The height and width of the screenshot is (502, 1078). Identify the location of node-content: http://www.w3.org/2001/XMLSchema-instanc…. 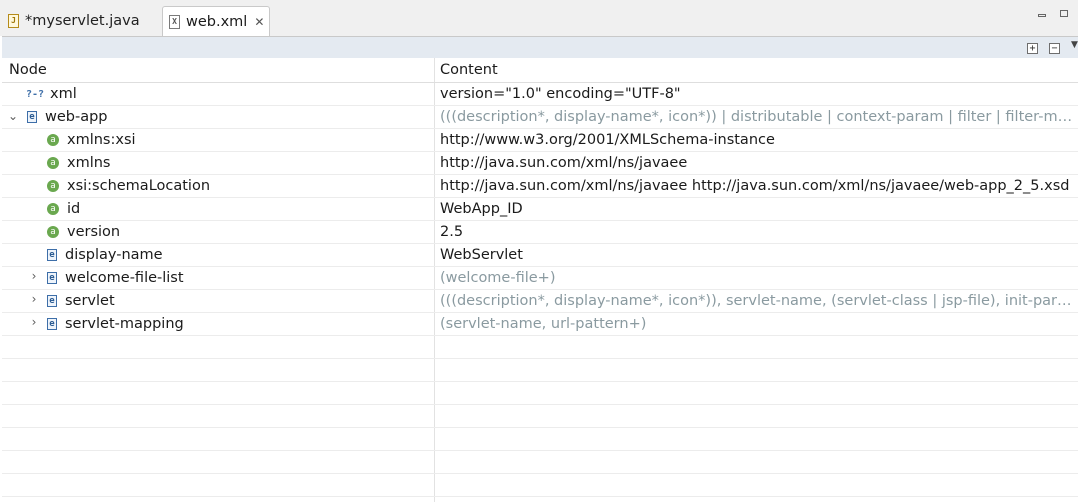
(607, 140).